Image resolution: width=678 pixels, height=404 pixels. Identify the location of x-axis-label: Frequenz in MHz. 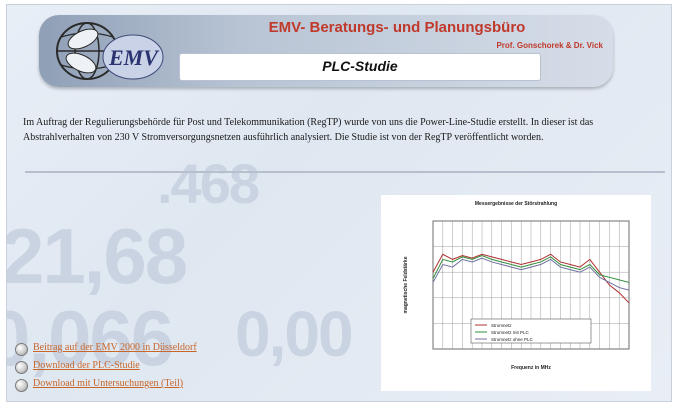
(531, 368).